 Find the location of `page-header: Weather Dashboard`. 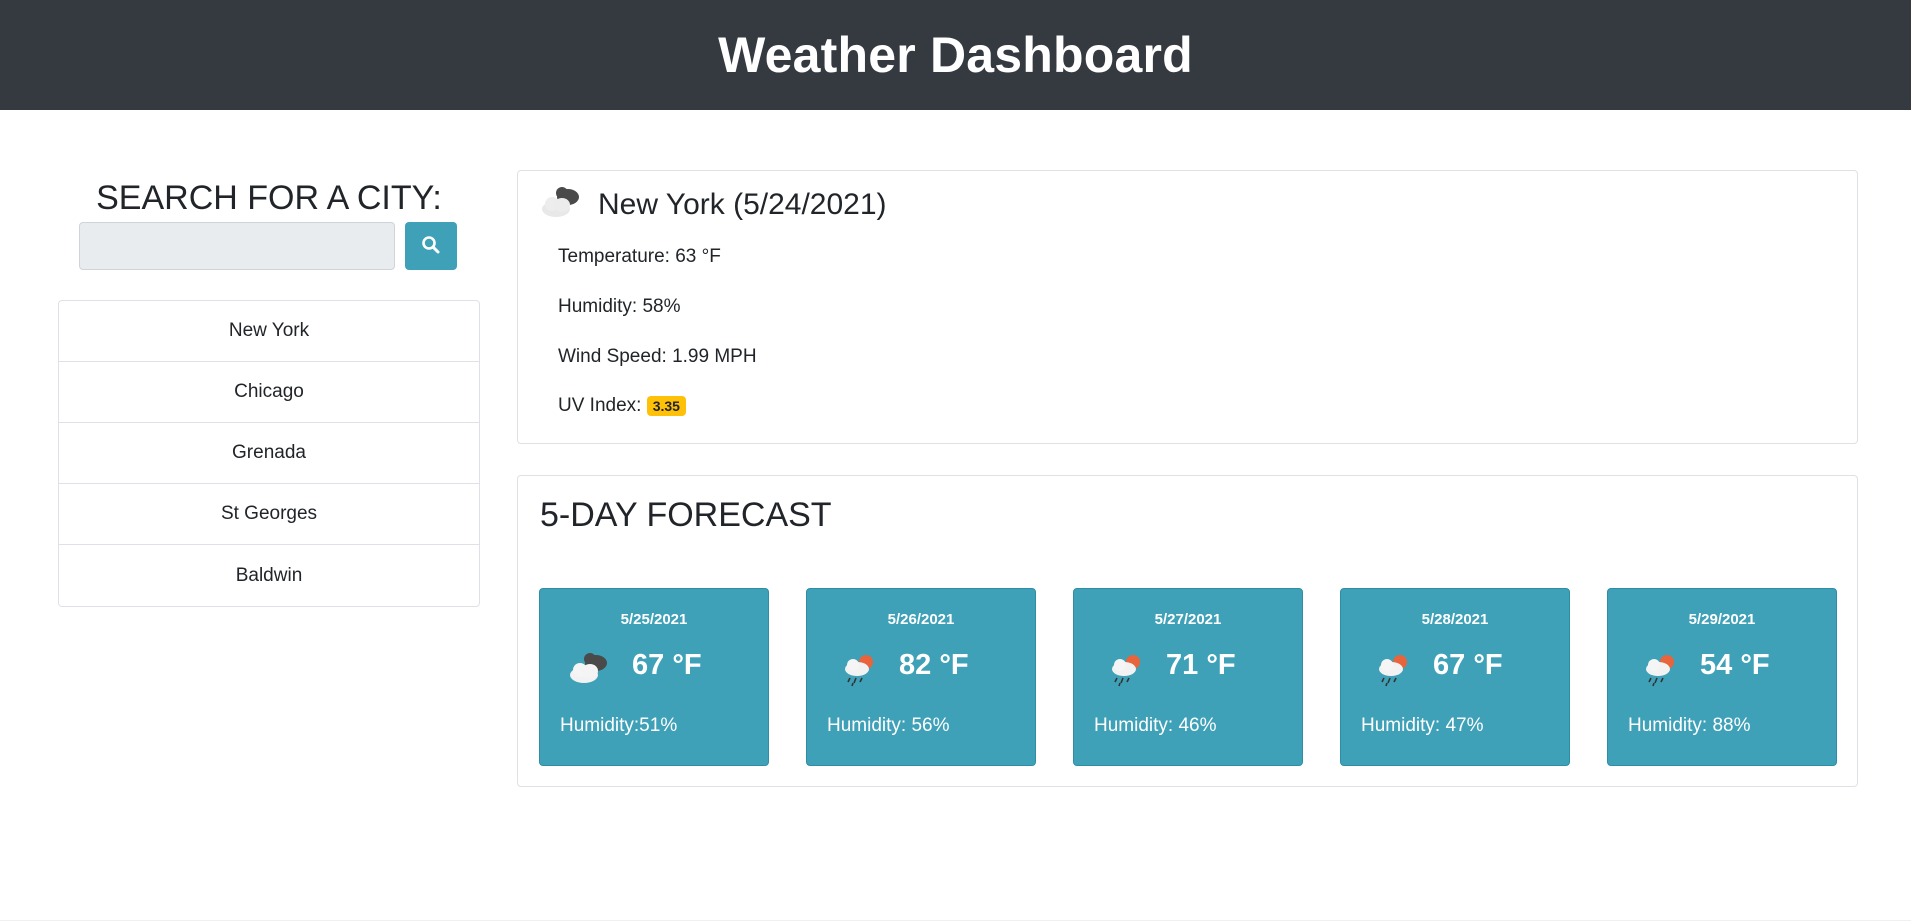

page-header: Weather Dashboard is located at coordinates (955, 55).